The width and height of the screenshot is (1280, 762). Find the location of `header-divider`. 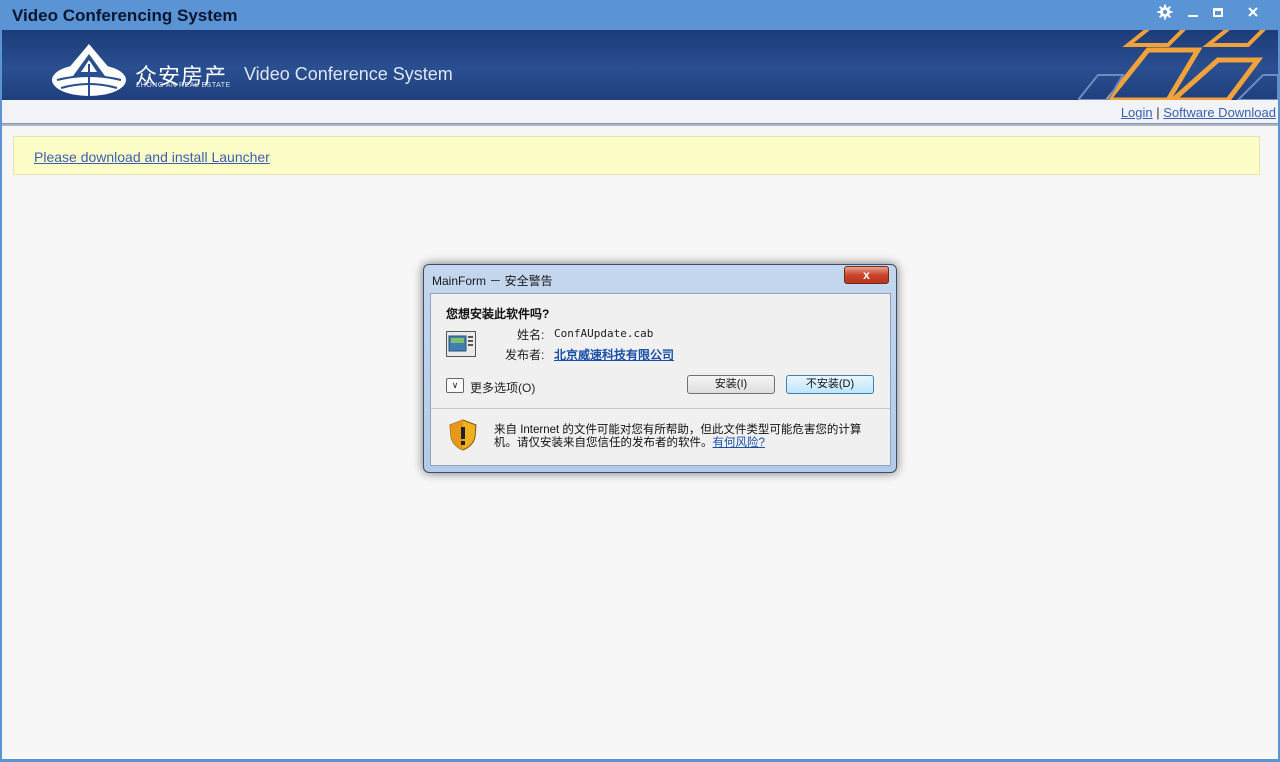

header-divider is located at coordinates (640, 125).